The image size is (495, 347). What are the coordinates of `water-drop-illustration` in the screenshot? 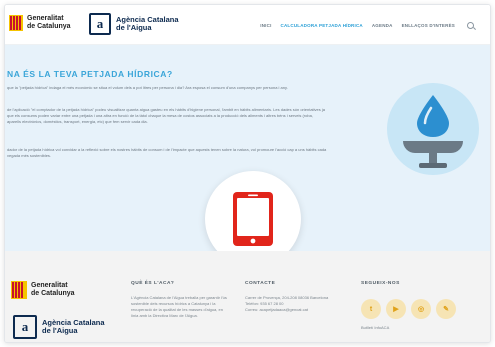 It's located at (433, 129).